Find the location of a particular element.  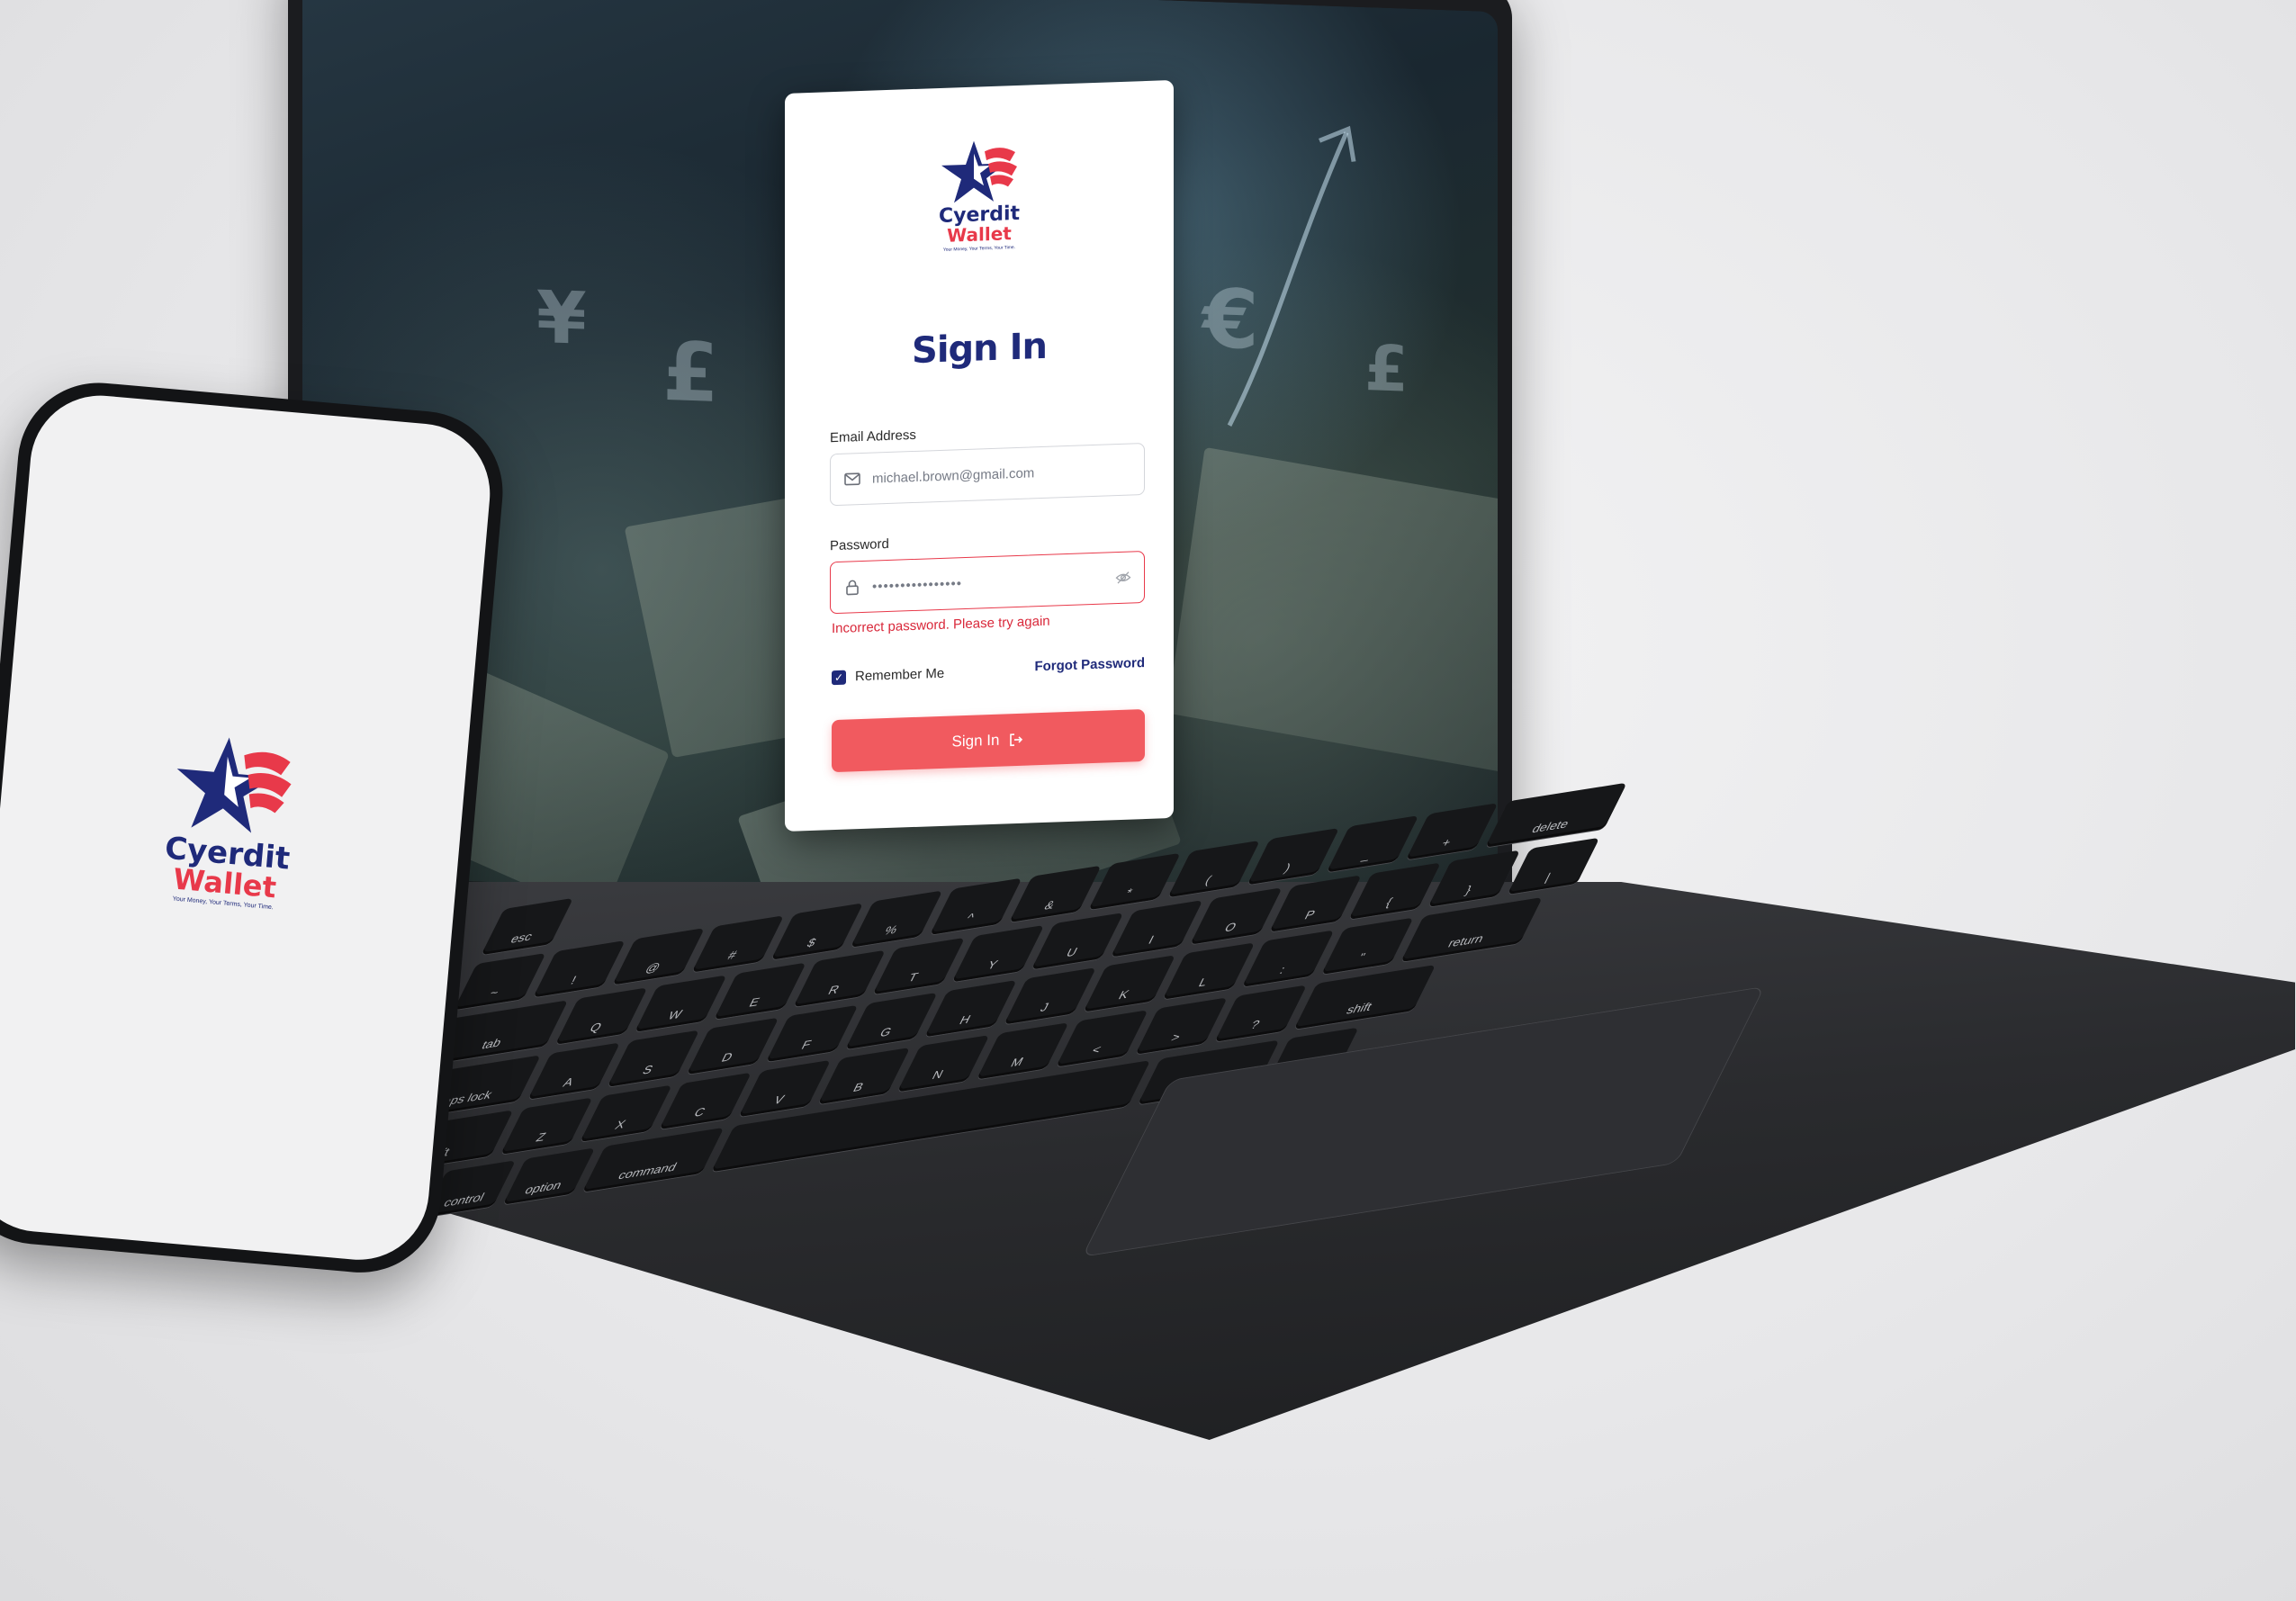

key: F is located at coordinates (812, 1033).